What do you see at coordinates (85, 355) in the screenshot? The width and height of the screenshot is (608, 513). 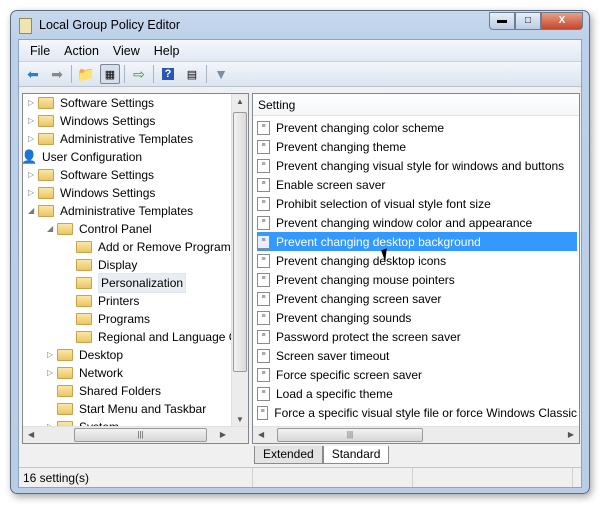 I see `tree-item: ▷ Desktop` at bounding box center [85, 355].